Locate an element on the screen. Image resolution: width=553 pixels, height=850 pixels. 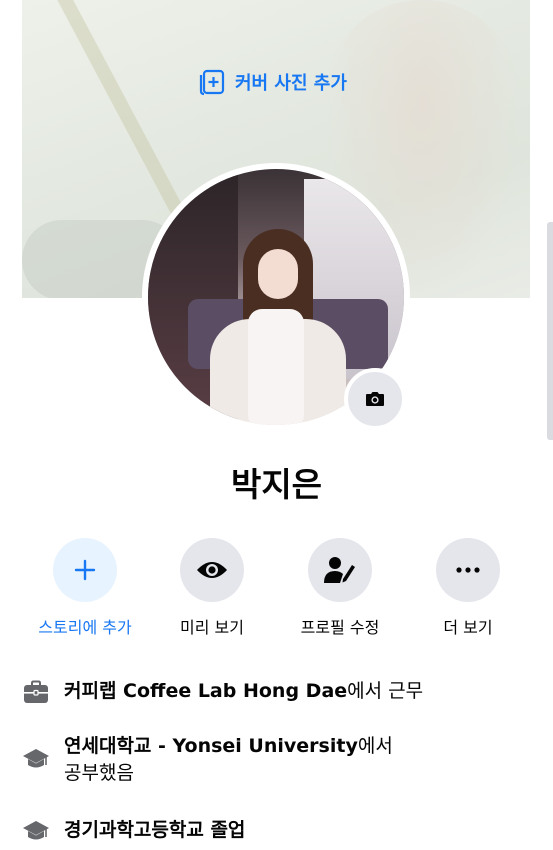
more-icon is located at coordinates (468, 570).